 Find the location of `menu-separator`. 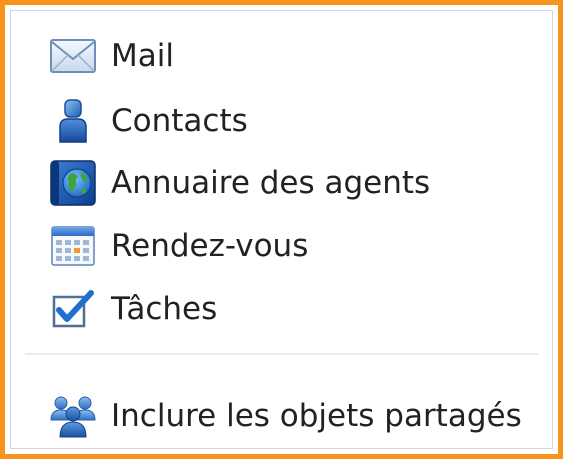

menu-separator is located at coordinates (281, 354).